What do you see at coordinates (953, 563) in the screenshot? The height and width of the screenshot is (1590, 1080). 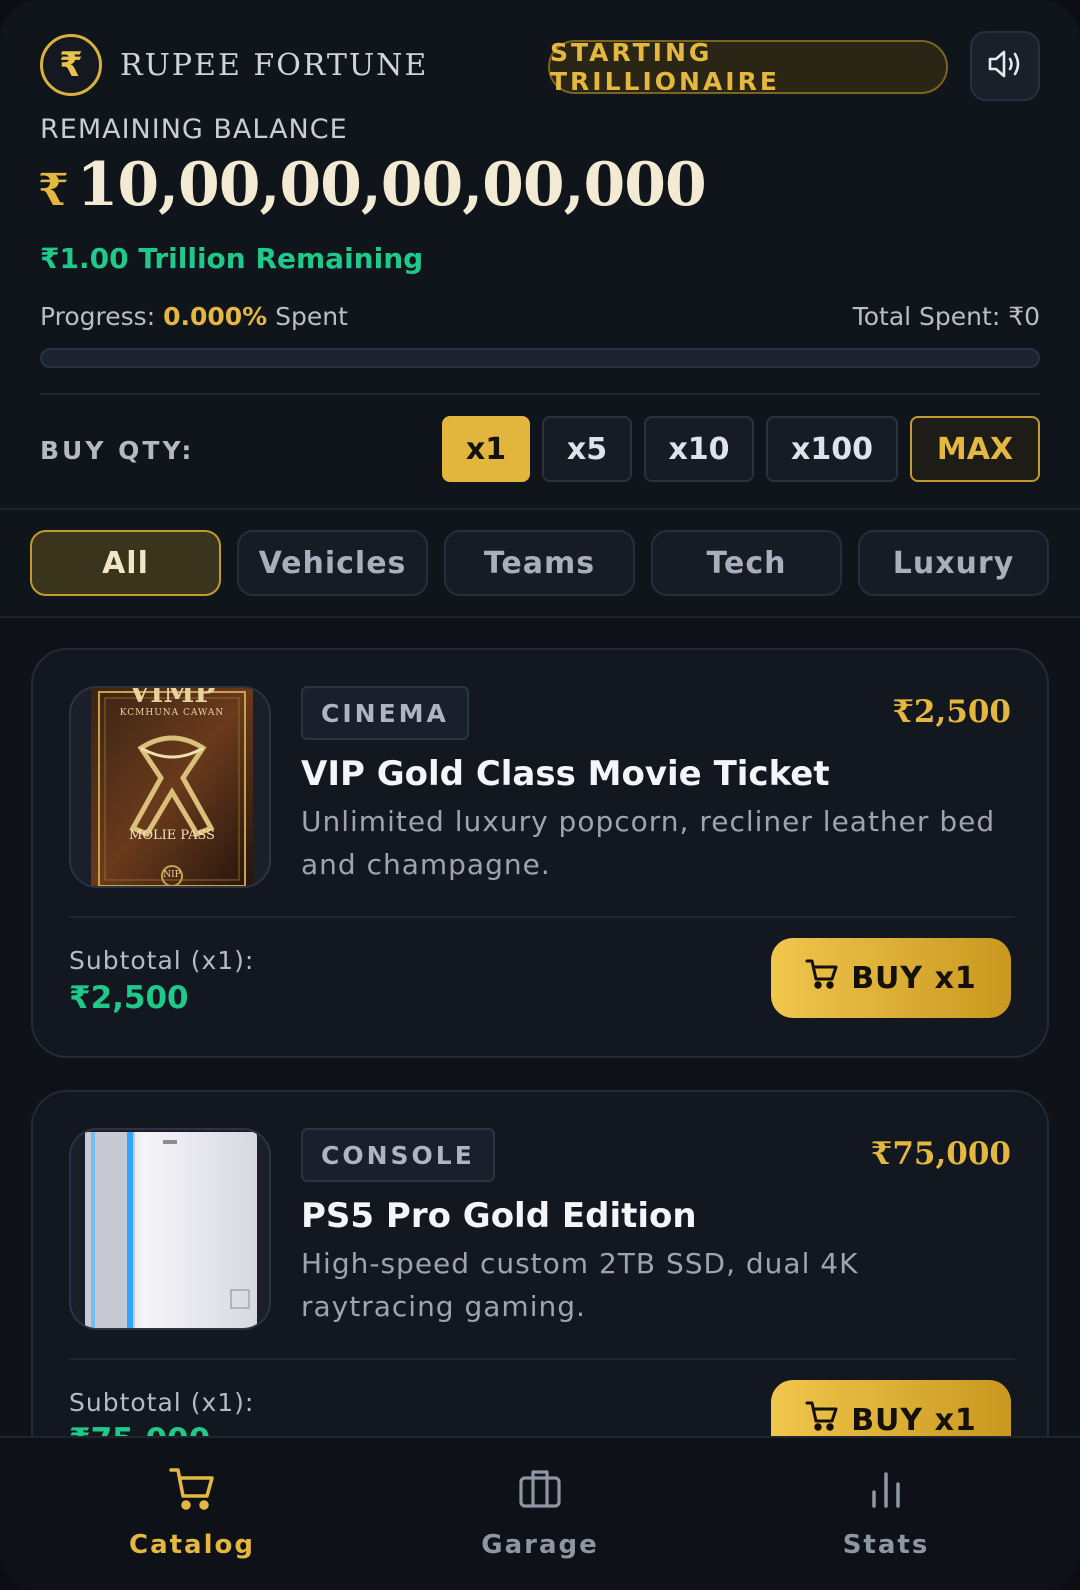 I see `tab-luxury: Luxury` at bounding box center [953, 563].